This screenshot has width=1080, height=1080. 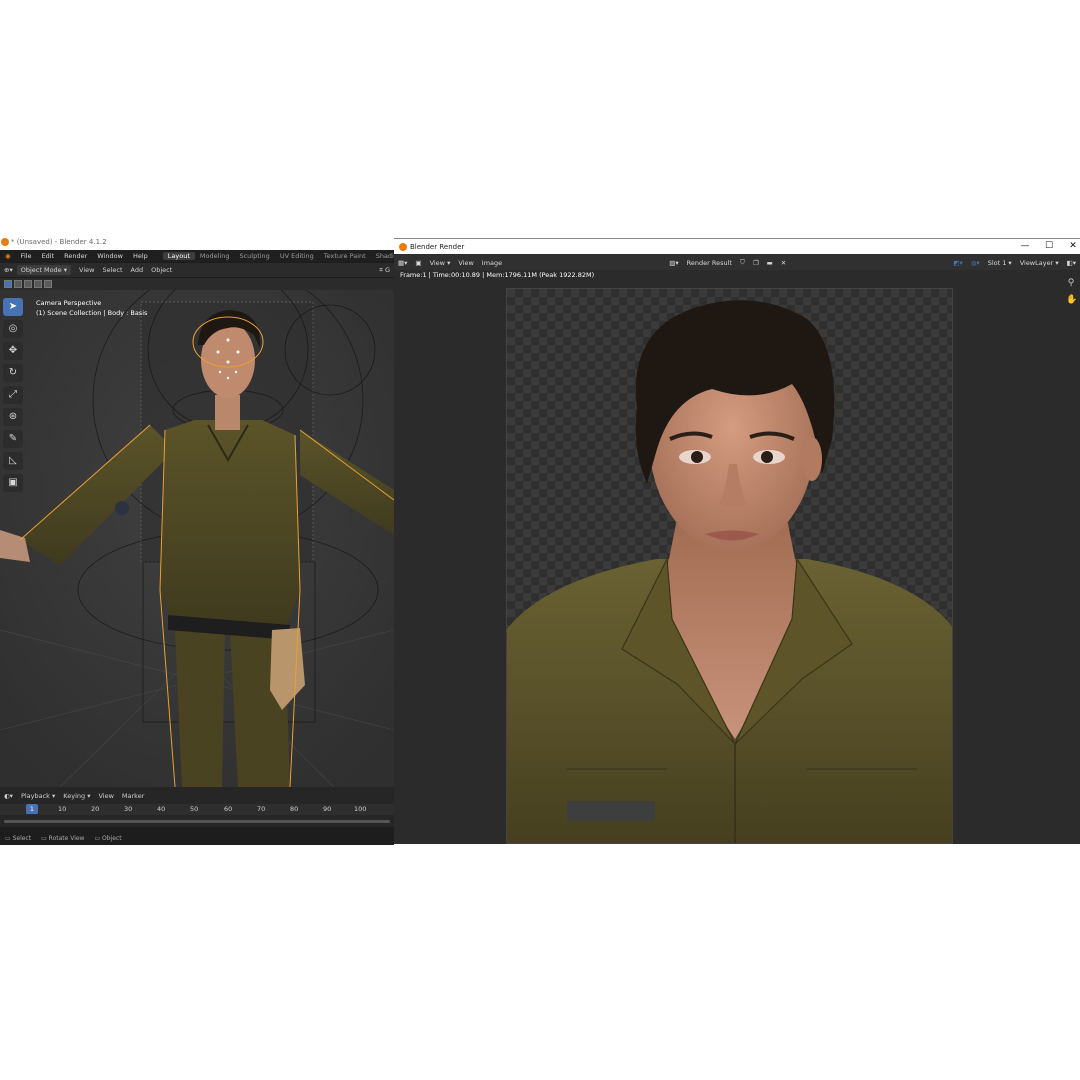 I want to click on menu-window: Window, so click(x=110, y=256).